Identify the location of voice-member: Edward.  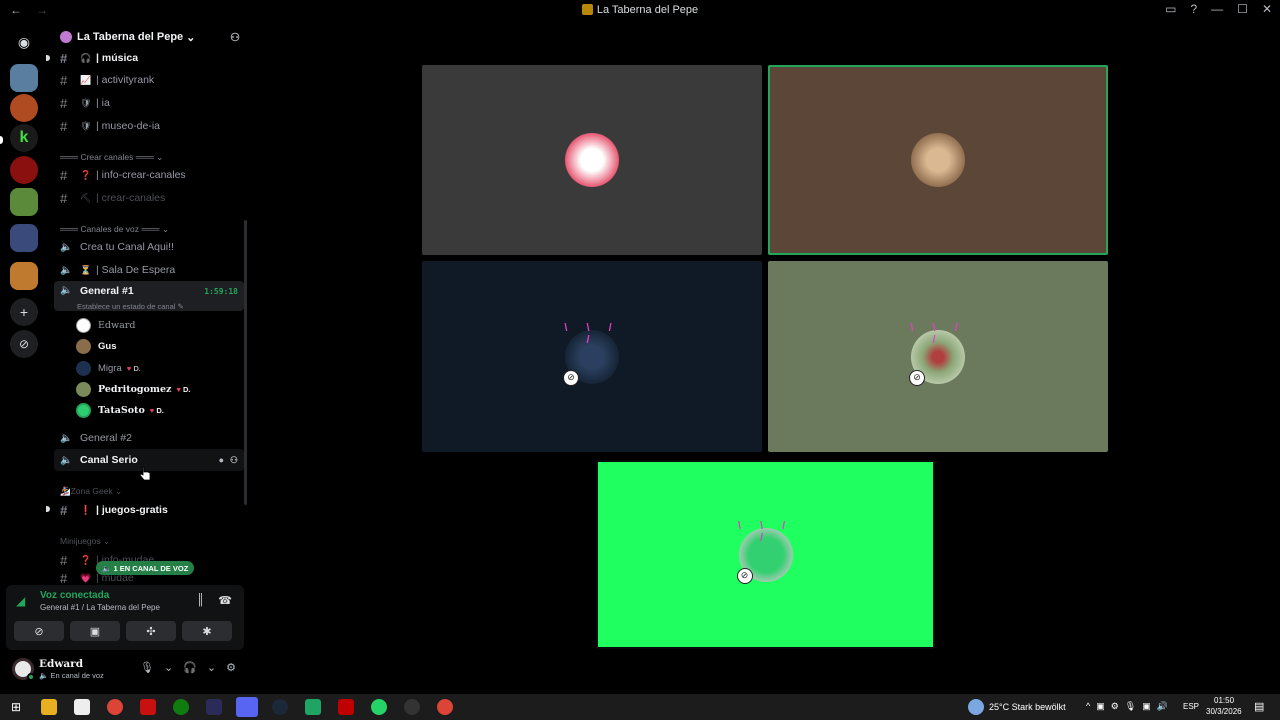
(105, 325).